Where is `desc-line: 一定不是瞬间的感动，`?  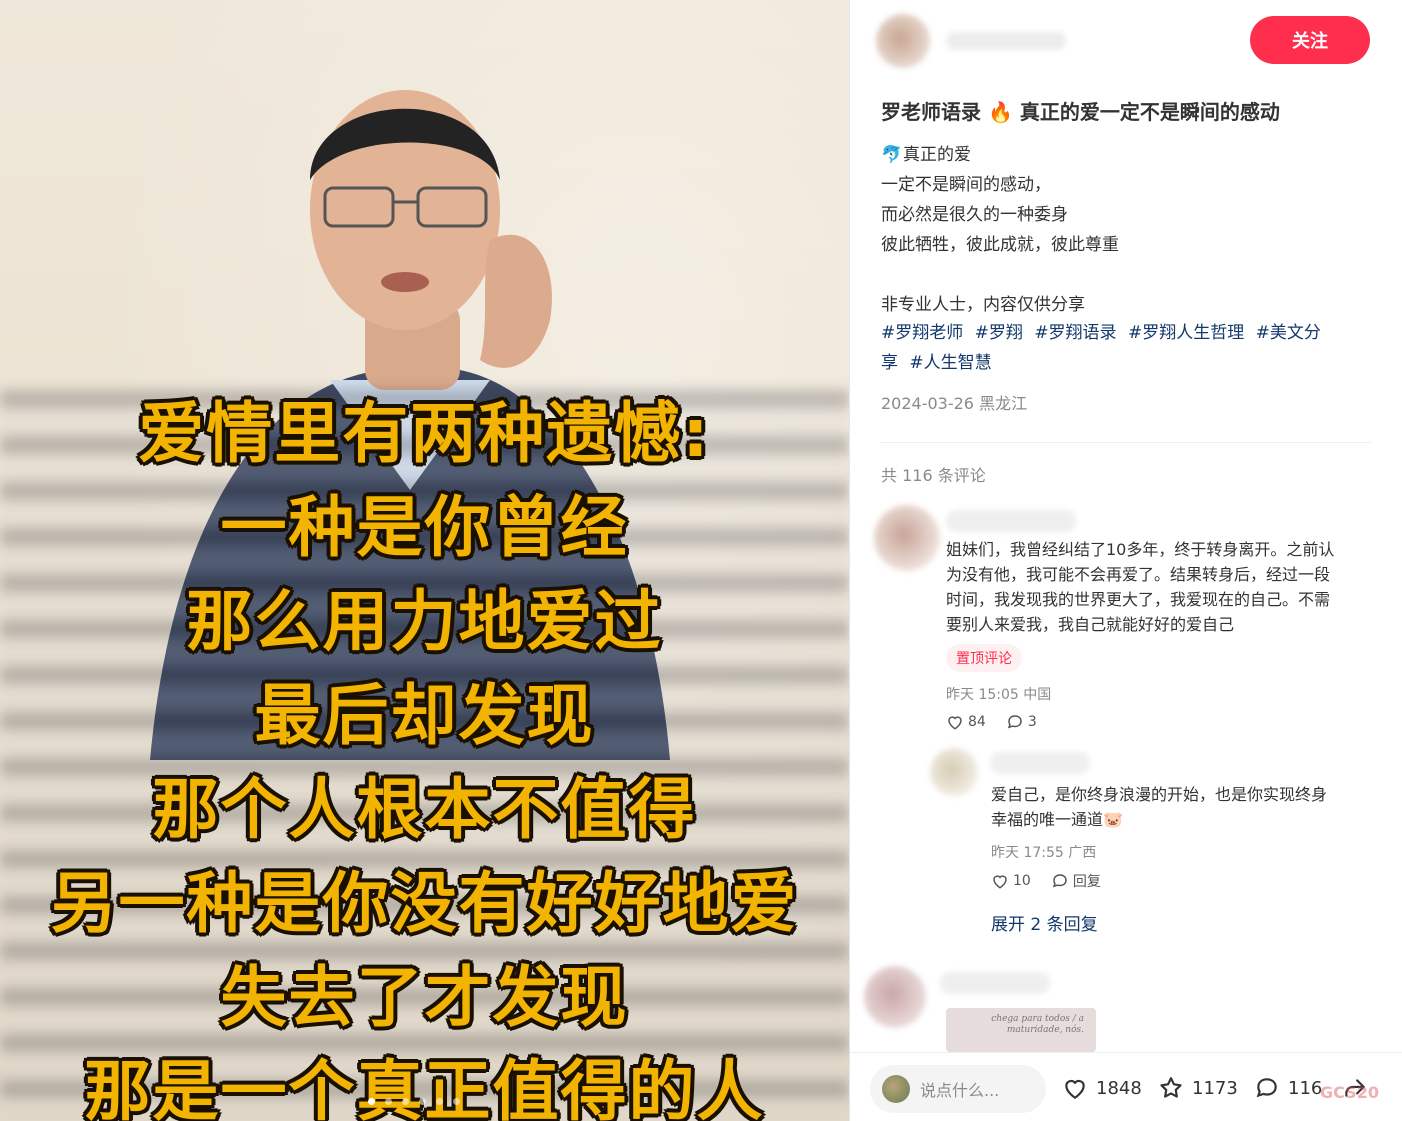 desc-line: 一定不是瞬间的感动， is located at coordinates (966, 185).